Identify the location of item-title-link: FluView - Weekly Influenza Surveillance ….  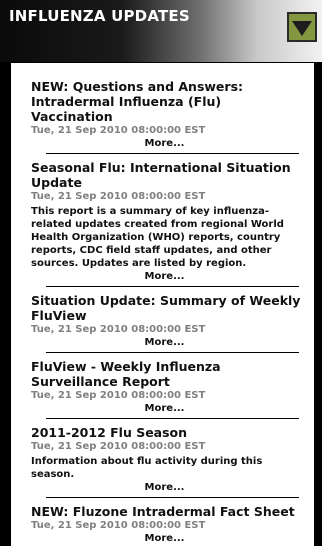
(166, 374).